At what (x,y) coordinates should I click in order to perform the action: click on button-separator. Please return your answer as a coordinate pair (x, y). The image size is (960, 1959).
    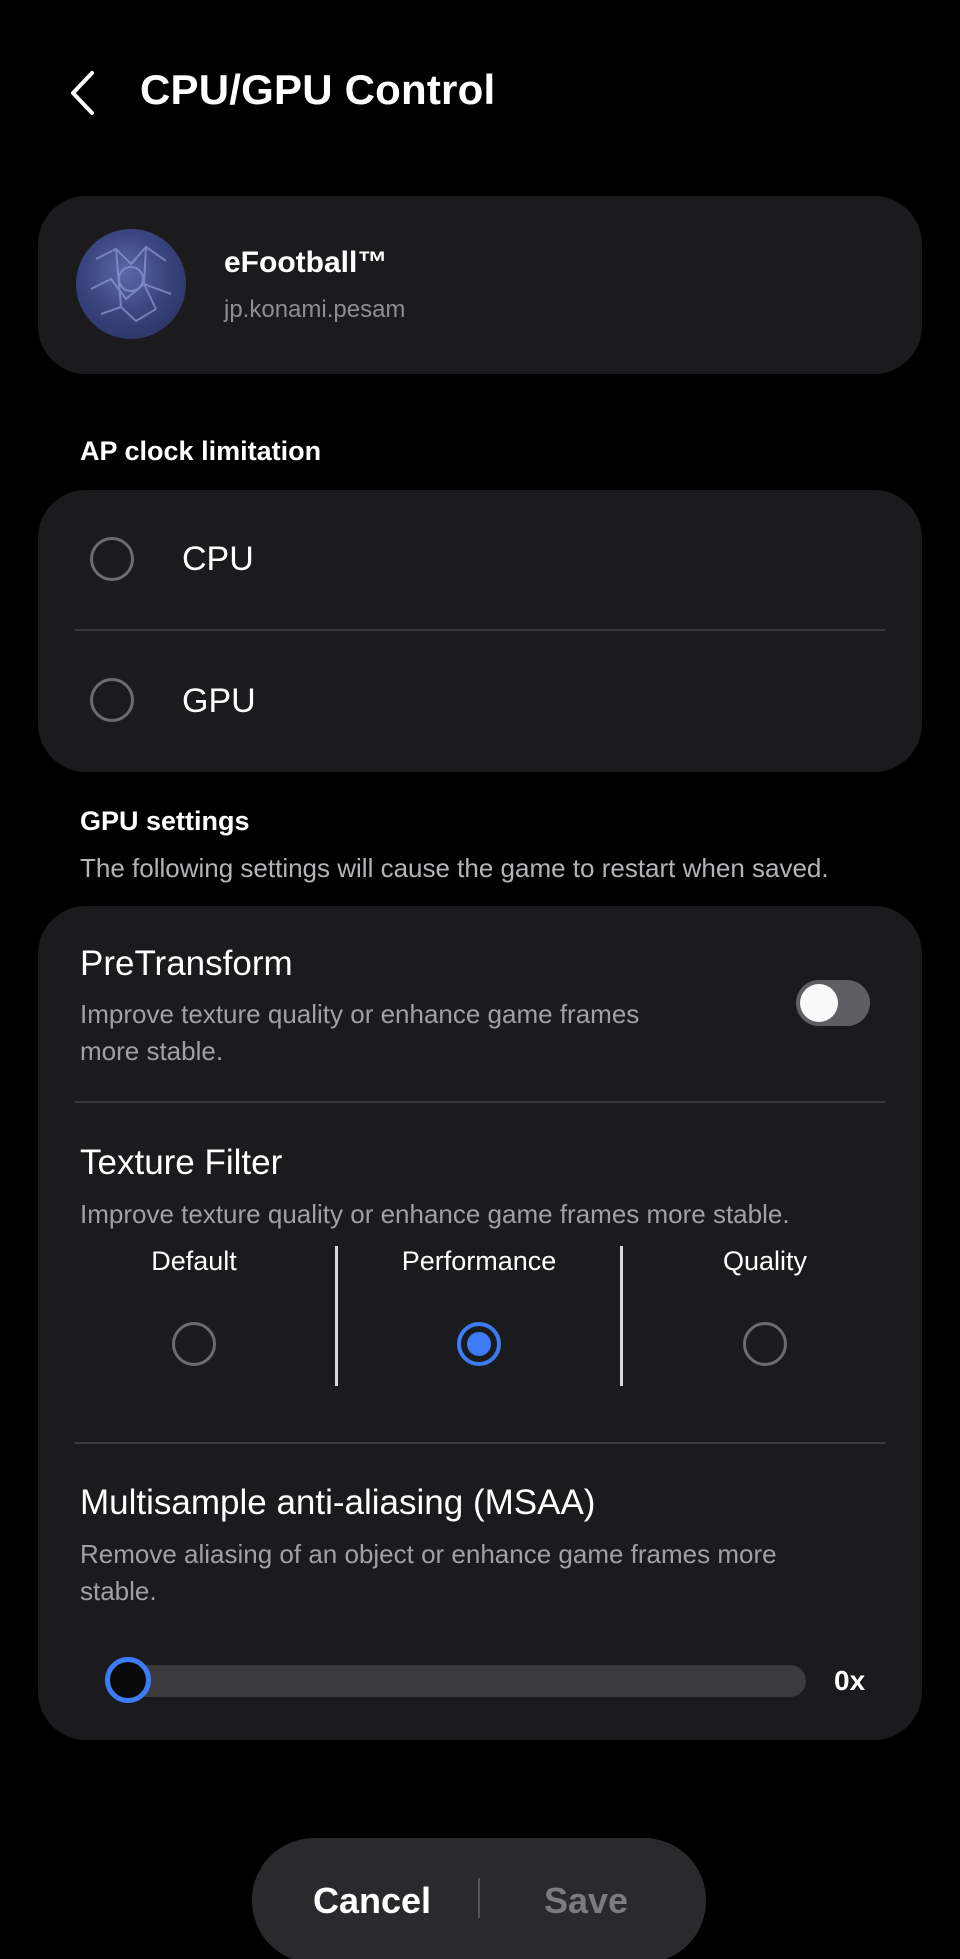
    Looking at the image, I should click on (479, 1898).